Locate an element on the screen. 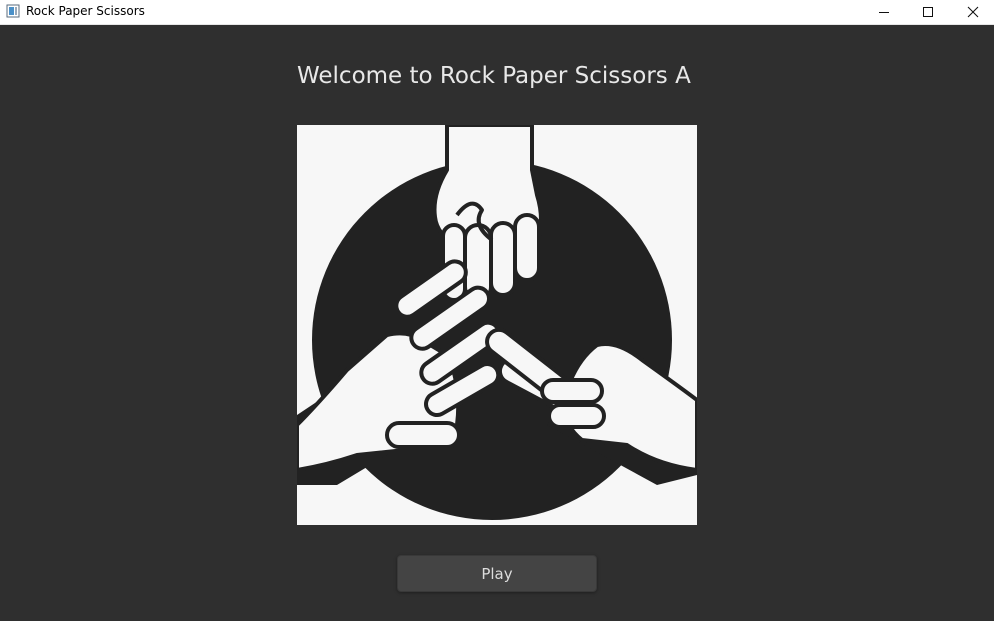 The width and height of the screenshot is (994, 621). play-button: Play is located at coordinates (497, 573).